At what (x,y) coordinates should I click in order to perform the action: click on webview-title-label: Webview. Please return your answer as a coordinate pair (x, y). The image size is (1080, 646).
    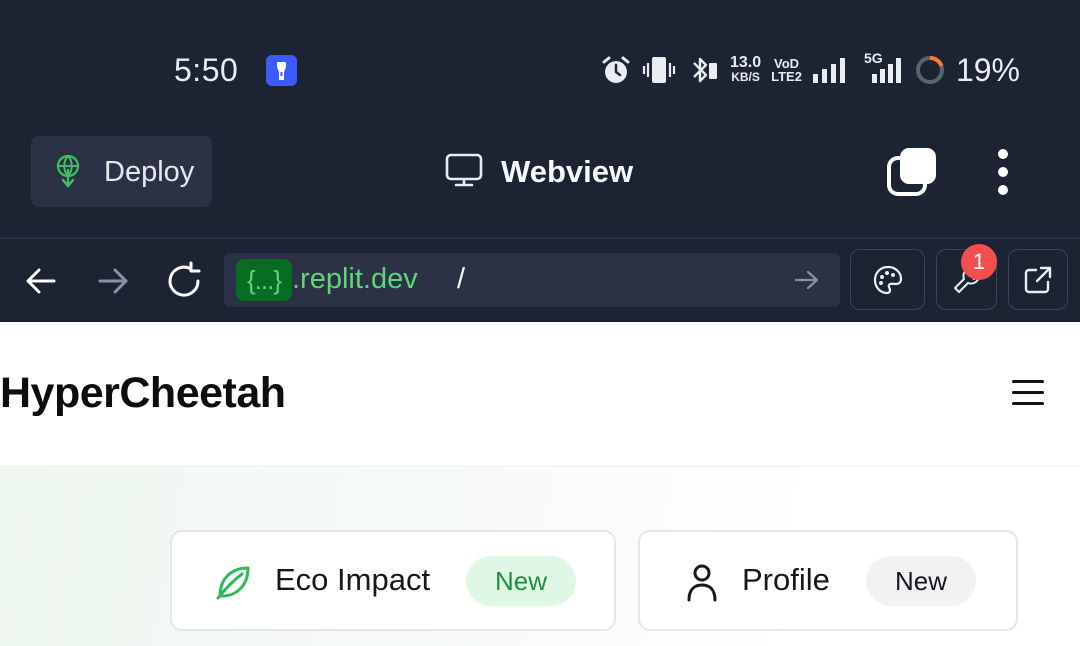
    Looking at the image, I should click on (567, 171).